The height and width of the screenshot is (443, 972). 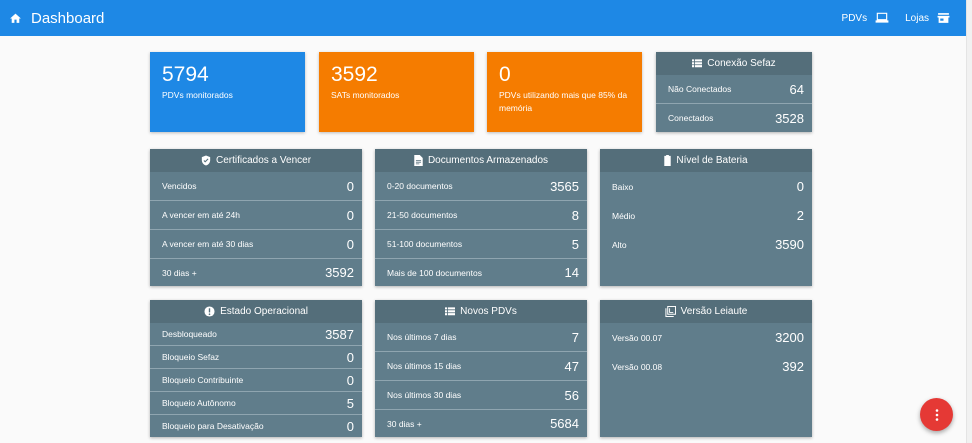 I want to click on row-label: Baixo, so click(x=623, y=186).